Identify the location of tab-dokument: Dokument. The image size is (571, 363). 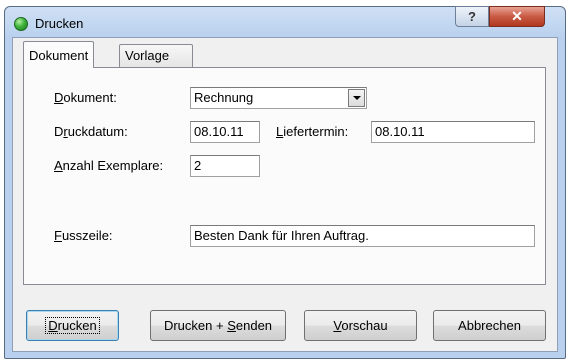
(59, 54).